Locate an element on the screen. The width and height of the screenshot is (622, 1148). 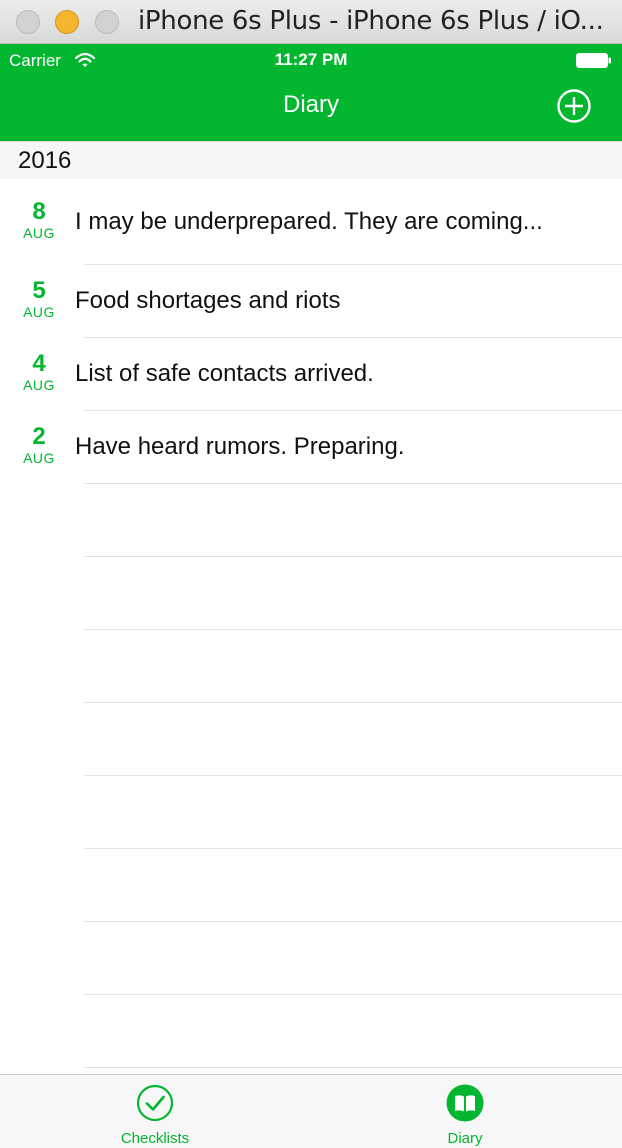
entry-date: 4 AUG is located at coordinates (39, 372).